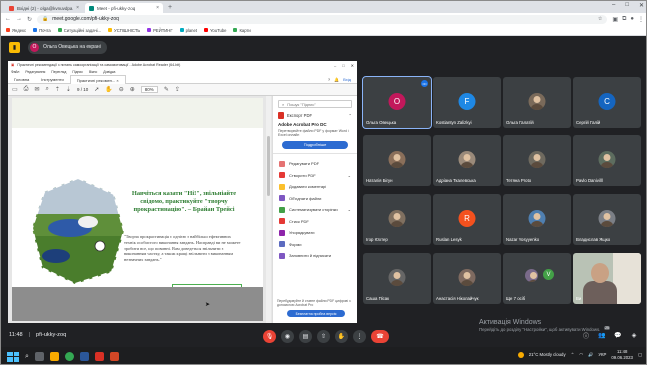 The width and height of the screenshot is (647, 365). Describe the element at coordinates (215, 30) in the screenshot. I see `bookmark-youtube: YouTube` at that location.